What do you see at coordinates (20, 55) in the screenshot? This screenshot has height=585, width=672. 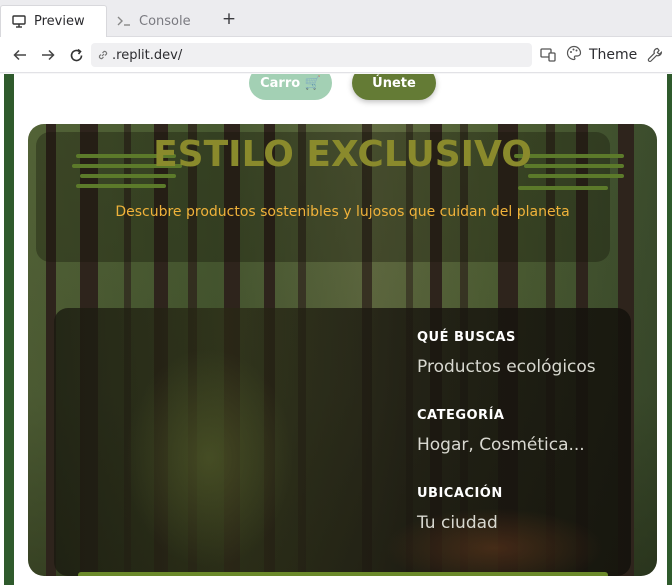 I see `back-arrow-icon` at bounding box center [20, 55].